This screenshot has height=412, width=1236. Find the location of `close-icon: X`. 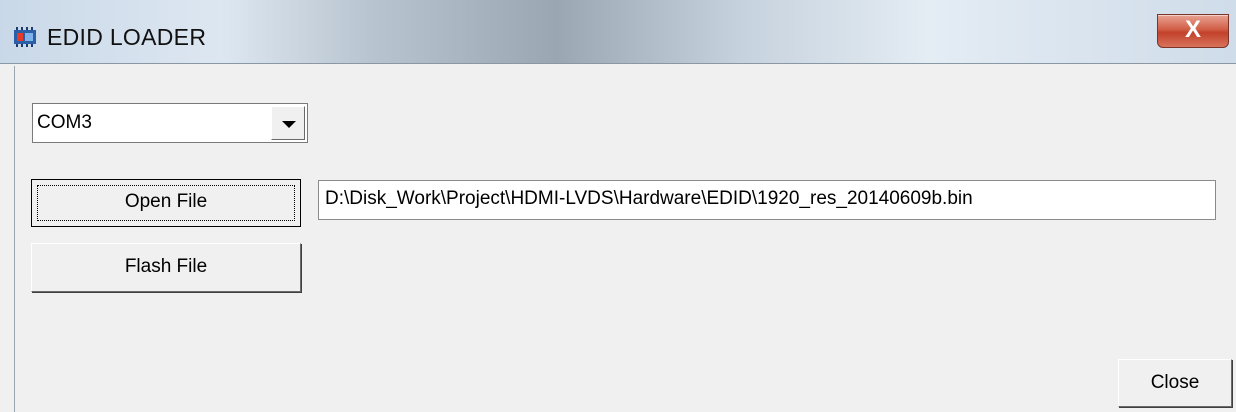

close-icon: X is located at coordinates (1192, 29).